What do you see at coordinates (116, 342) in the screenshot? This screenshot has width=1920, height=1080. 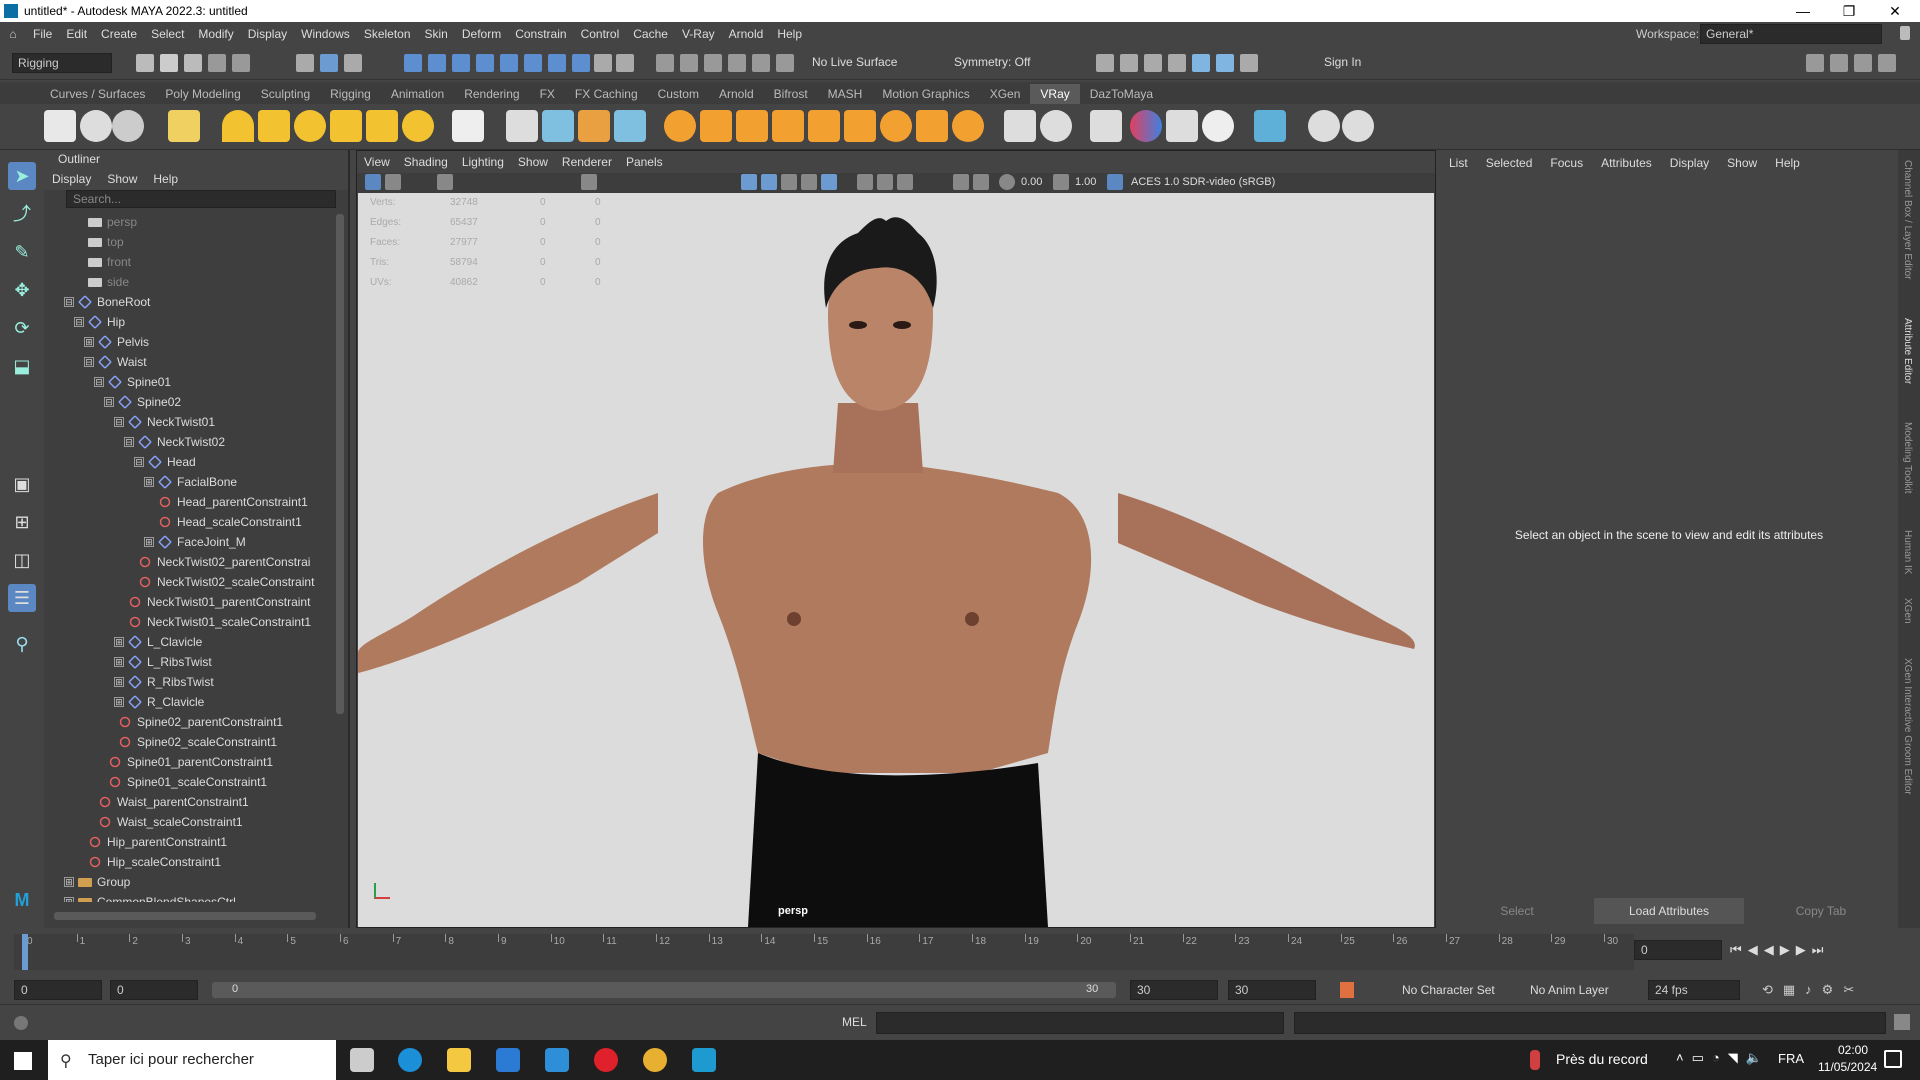 I see `outliner-item: ⊞ Pelvis` at bounding box center [116, 342].